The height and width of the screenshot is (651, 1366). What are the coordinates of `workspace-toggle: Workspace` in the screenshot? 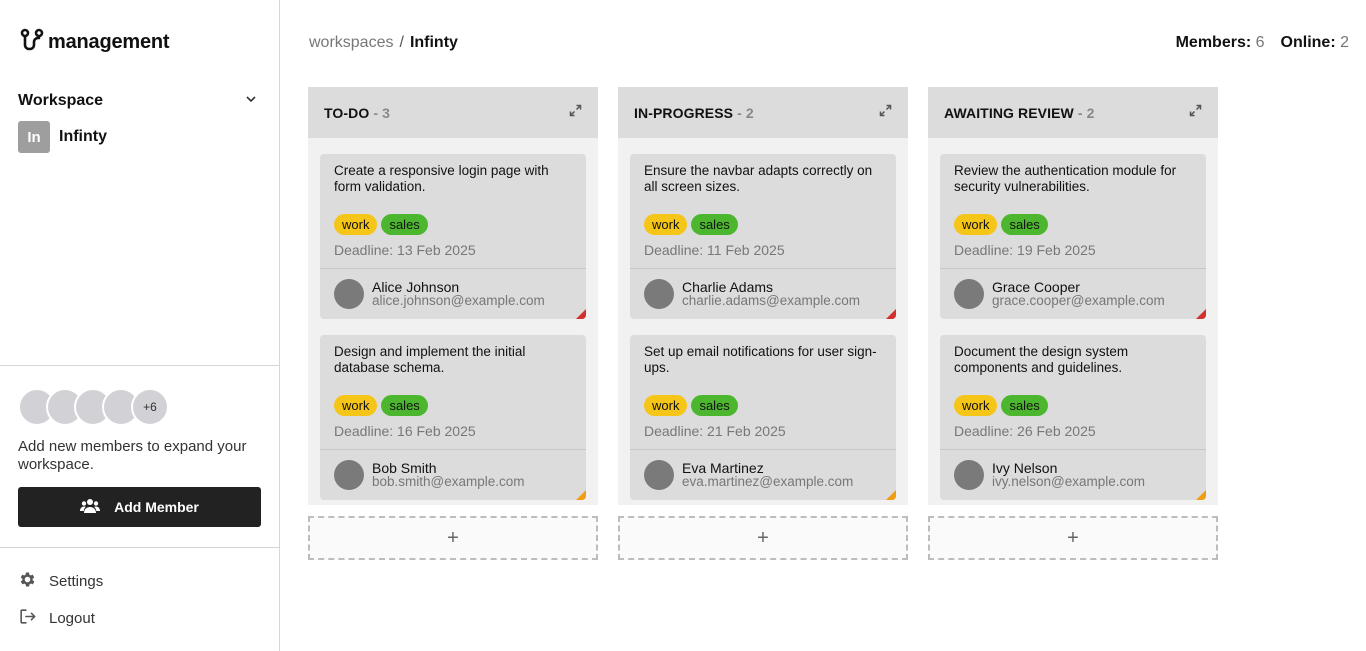 It's located at (138, 101).